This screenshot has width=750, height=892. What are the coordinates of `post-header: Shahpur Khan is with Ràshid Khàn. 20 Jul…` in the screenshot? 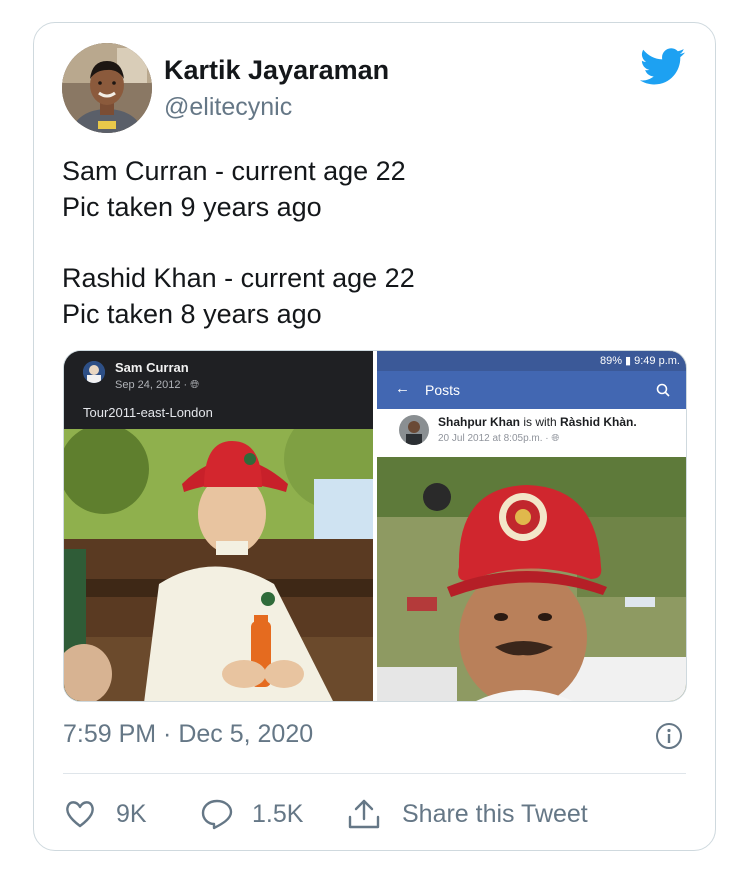 It's located at (531, 433).